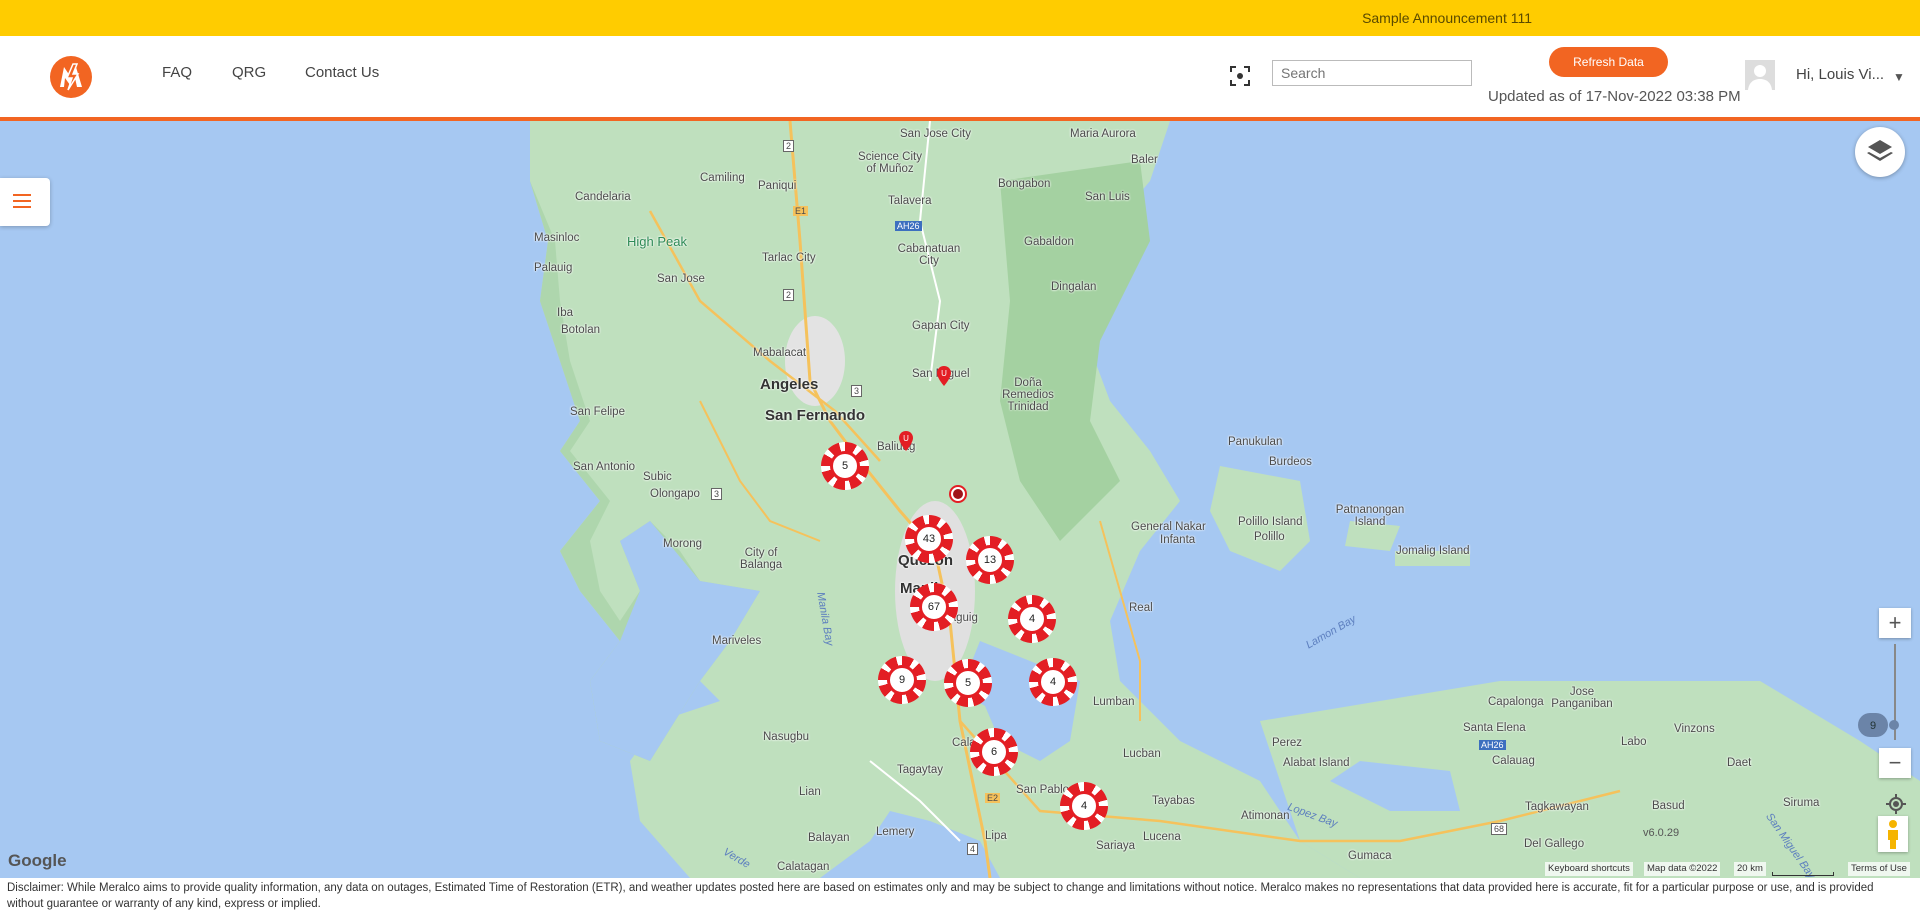  I want to click on nav-faq: FAQ, so click(177, 72).